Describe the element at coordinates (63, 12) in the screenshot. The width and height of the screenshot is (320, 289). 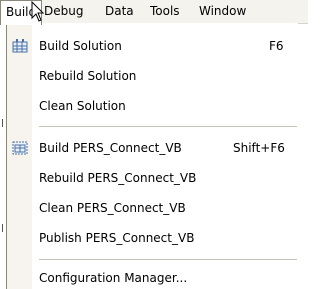
I see `menu-debug: Debug` at that location.